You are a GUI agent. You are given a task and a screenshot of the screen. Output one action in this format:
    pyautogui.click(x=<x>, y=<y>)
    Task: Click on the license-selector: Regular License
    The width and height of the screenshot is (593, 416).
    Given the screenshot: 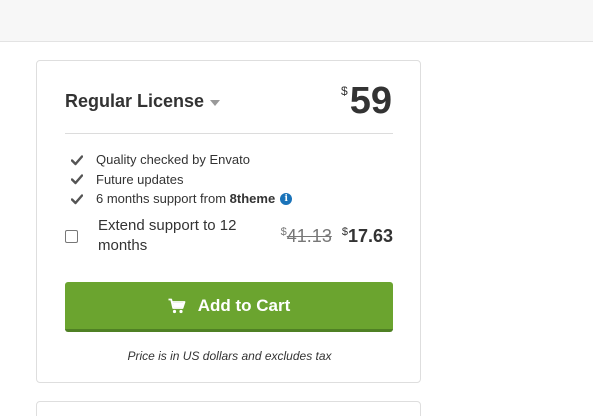 What is the action you would take?
    pyautogui.click(x=143, y=101)
    